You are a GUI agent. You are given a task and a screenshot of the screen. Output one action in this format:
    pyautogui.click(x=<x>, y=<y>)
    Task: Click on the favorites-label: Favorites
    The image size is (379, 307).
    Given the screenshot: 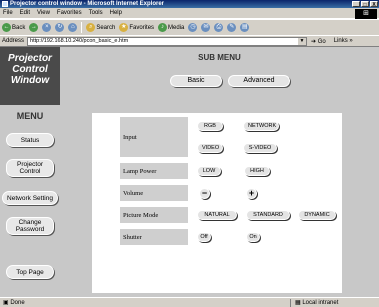 What is the action you would take?
    pyautogui.click(x=142, y=27)
    